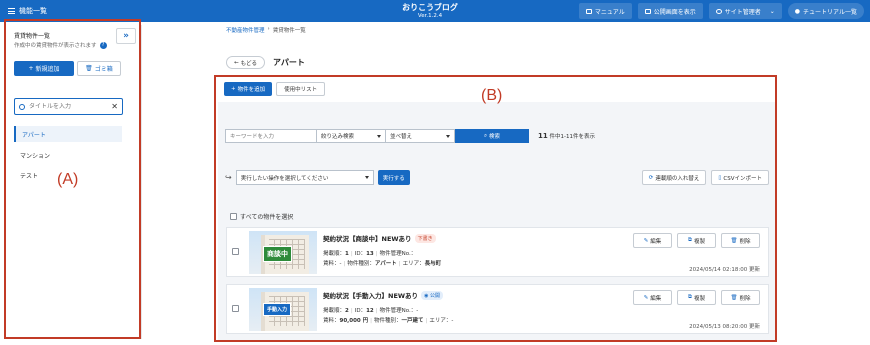 Image resolution: width=870 pixels, height=345 pixels. Describe the element at coordinates (825, 11) in the screenshot. I see `tutorial-list-button: ● チュートリアル一覧` at that location.